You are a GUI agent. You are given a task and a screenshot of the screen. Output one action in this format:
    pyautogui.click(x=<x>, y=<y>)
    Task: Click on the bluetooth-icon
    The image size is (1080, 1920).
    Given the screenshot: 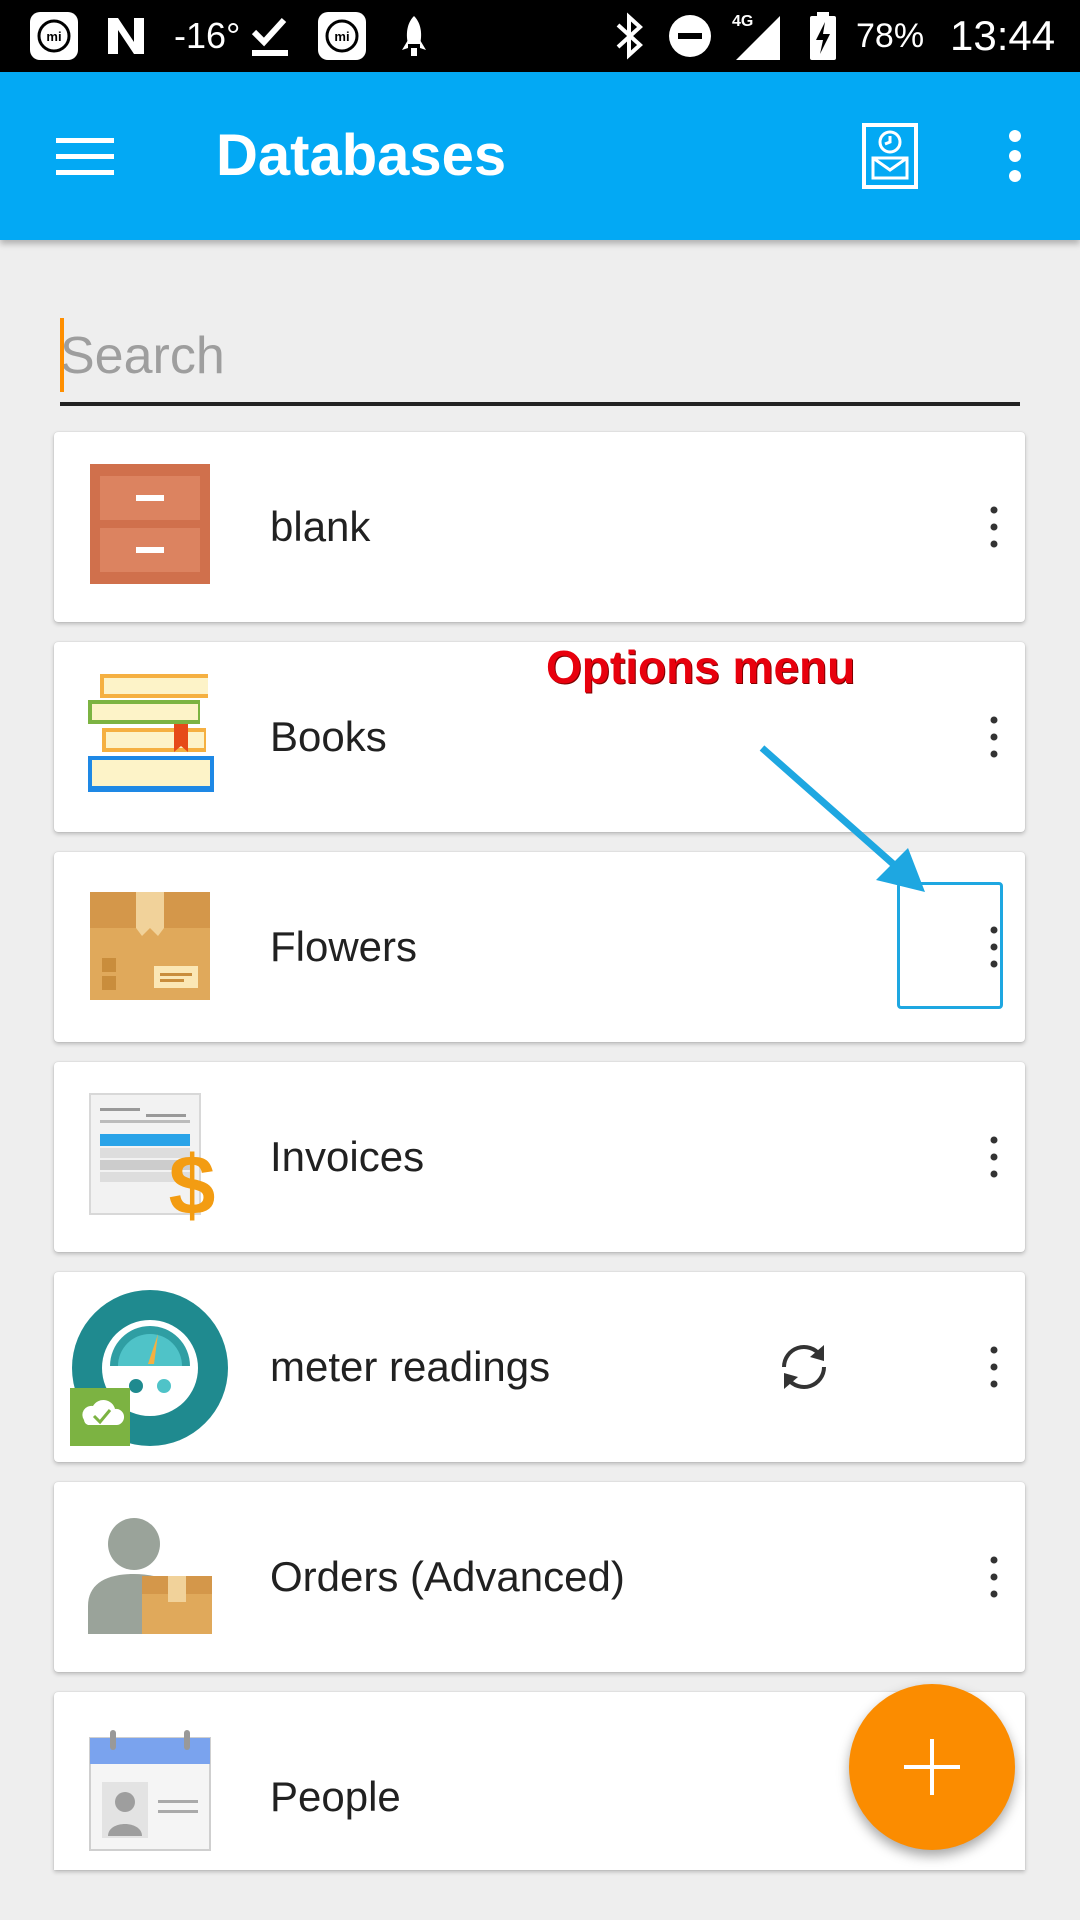 What is the action you would take?
    pyautogui.click(x=630, y=36)
    